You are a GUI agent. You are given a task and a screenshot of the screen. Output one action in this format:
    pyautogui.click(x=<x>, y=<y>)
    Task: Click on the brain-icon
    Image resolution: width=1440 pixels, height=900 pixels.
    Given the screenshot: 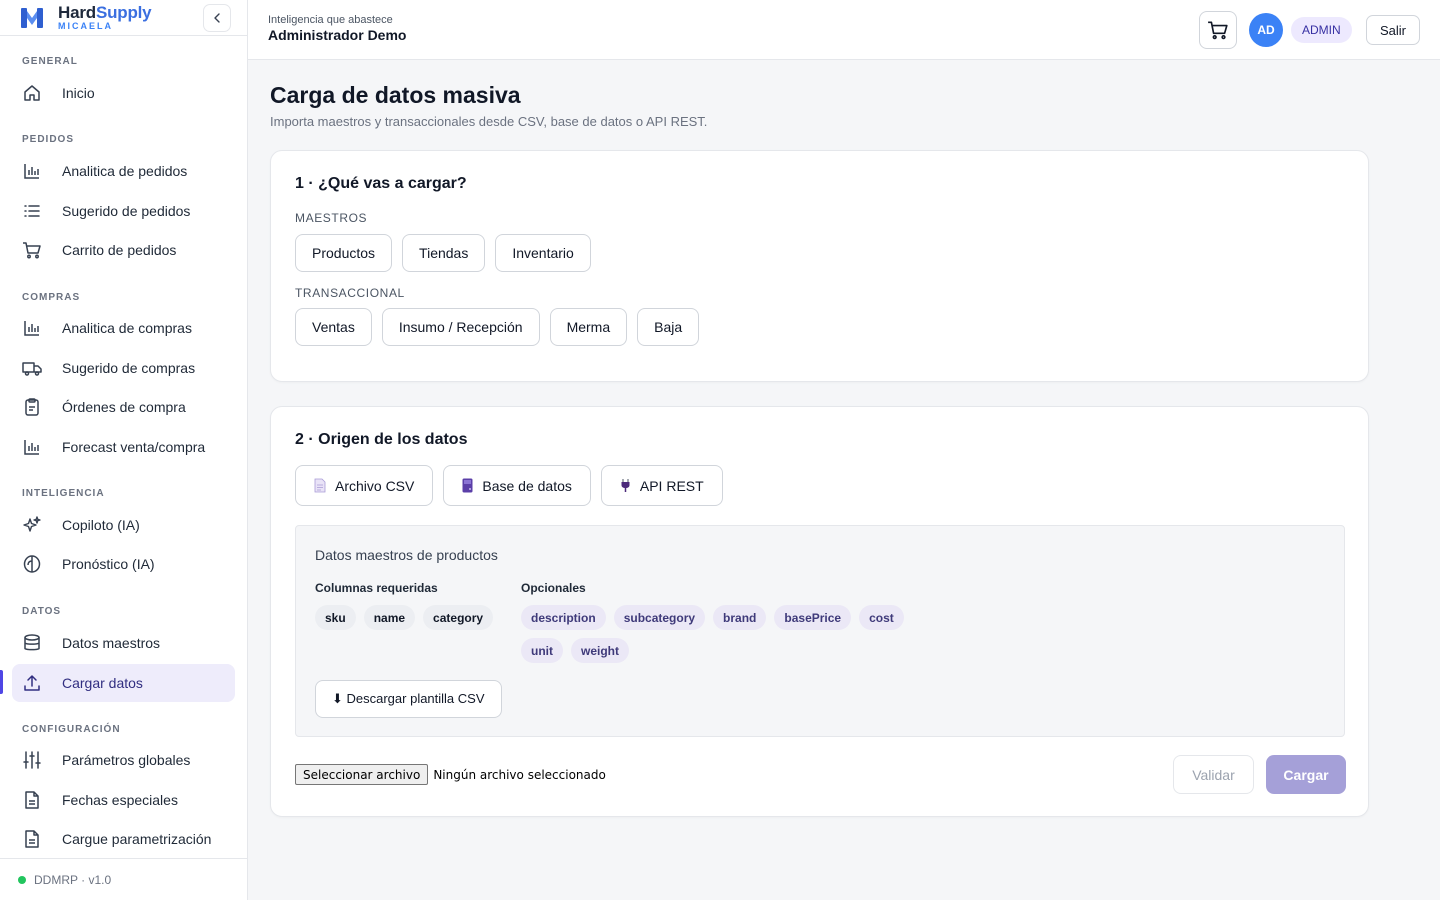 What is the action you would take?
    pyautogui.click(x=32, y=564)
    